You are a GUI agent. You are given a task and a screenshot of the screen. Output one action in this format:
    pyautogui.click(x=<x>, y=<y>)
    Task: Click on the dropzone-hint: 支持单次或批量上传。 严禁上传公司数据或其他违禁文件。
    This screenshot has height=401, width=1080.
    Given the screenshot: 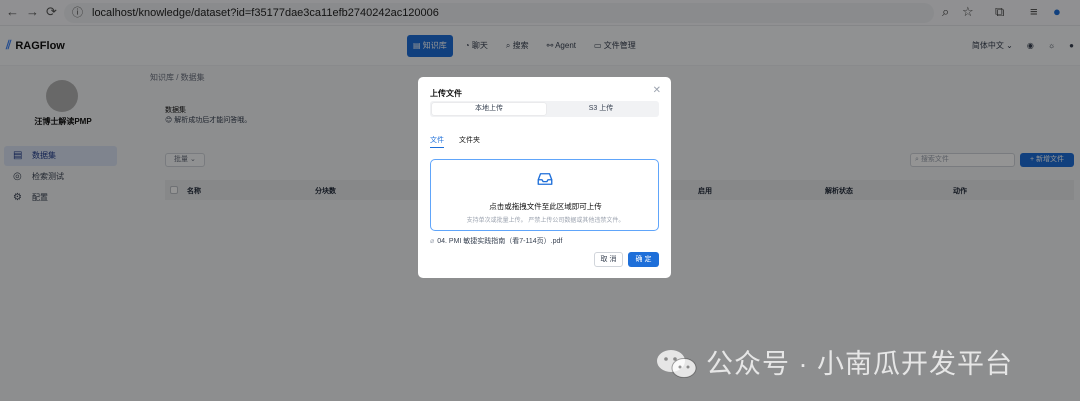 What is the action you would take?
    pyautogui.click(x=545, y=221)
    